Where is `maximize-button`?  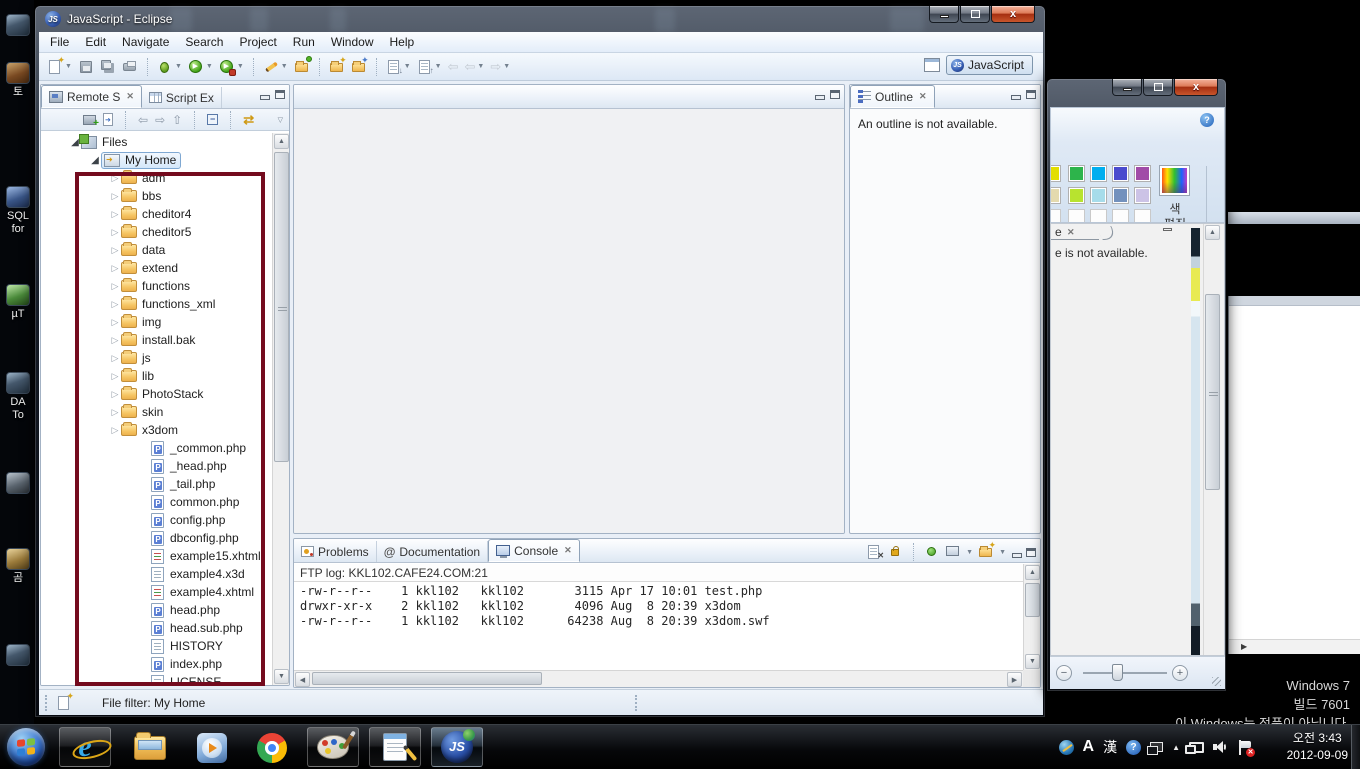 maximize-button is located at coordinates (1158, 87).